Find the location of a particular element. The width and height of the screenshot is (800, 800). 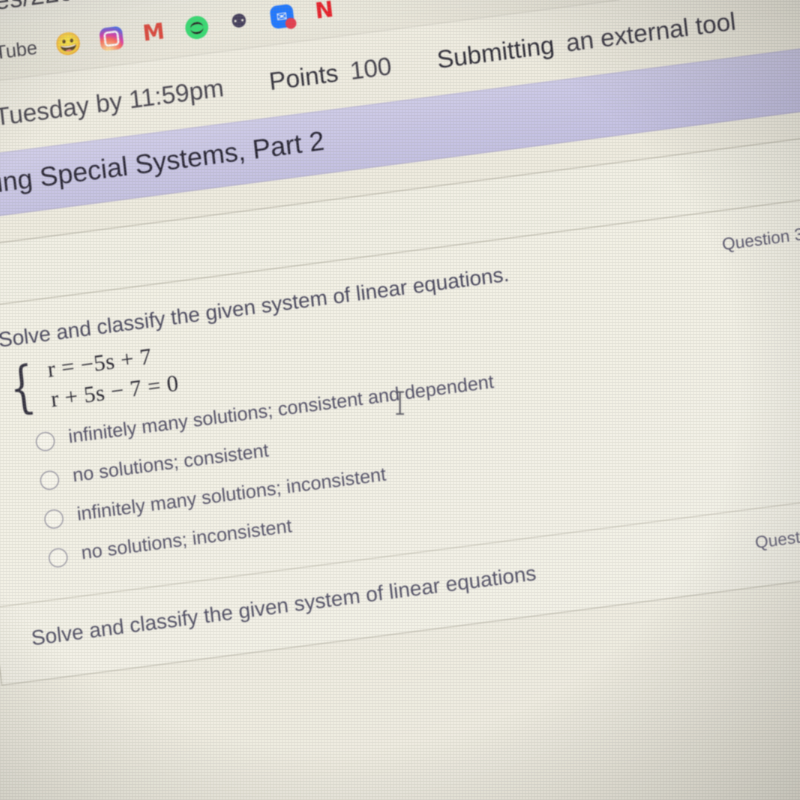

netflix-icon: N is located at coordinates (324, 12).